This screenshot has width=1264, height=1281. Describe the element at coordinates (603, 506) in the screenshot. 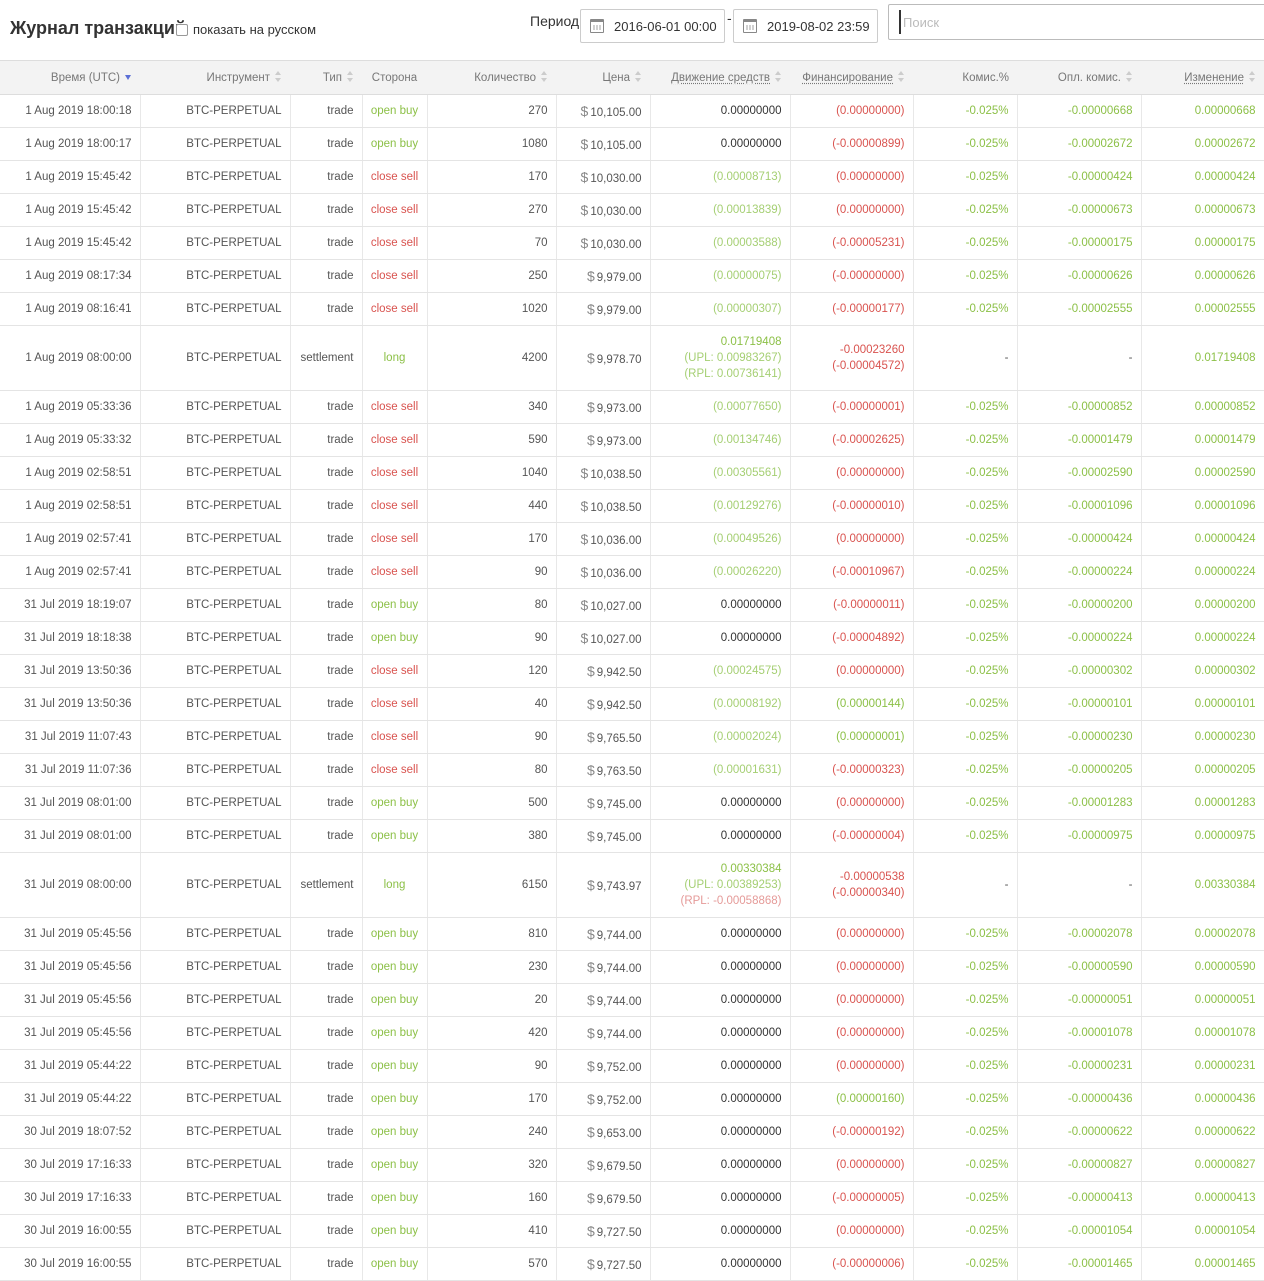

I see `cell-price: $10,038.50` at that location.